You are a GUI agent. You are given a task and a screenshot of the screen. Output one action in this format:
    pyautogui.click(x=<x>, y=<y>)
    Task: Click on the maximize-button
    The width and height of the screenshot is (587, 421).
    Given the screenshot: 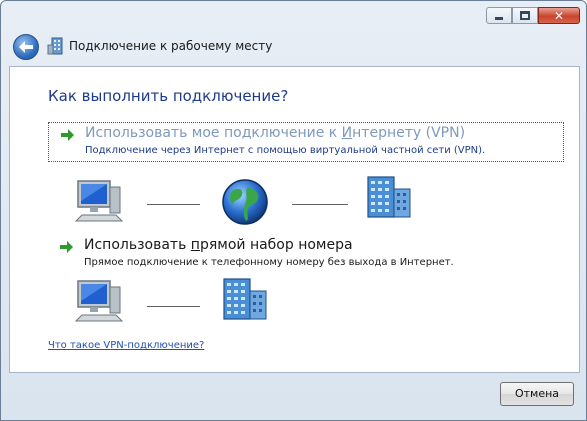 What is the action you would take?
    pyautogui.click(x=525, y=15)
    